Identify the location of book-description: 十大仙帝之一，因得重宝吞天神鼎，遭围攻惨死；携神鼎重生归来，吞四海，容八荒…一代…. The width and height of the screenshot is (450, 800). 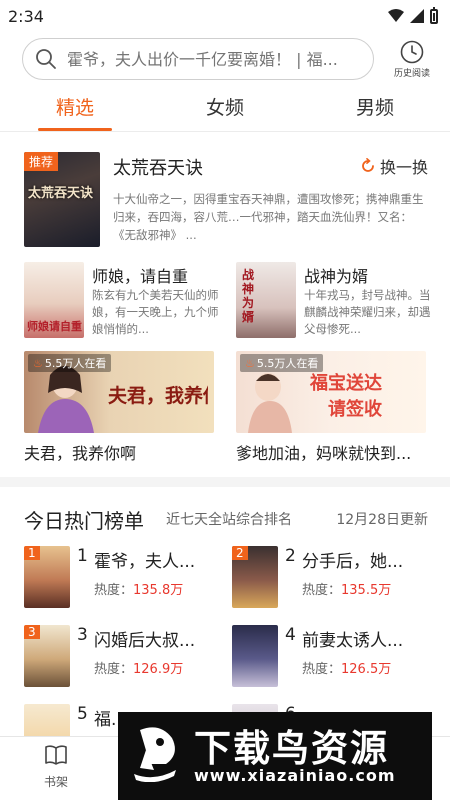
(268, 217).